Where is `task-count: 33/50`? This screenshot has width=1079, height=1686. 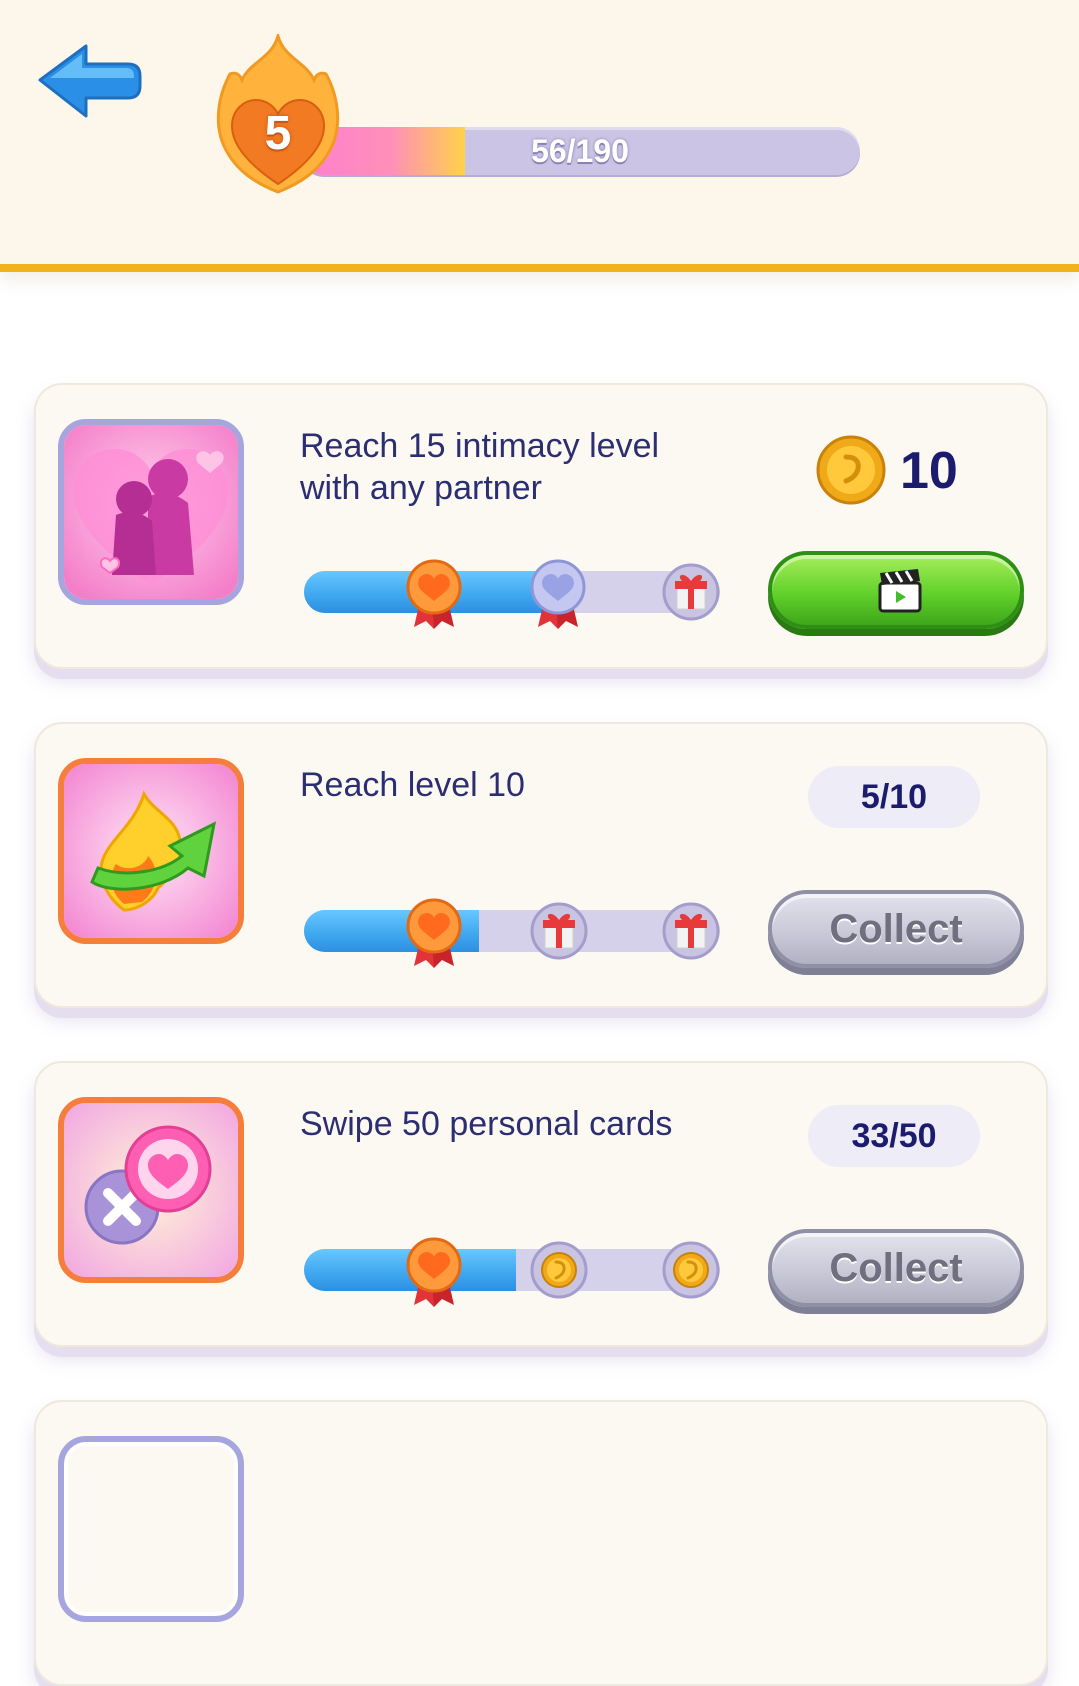
task-count: 33/50 is located at coordinates (894, 1136).